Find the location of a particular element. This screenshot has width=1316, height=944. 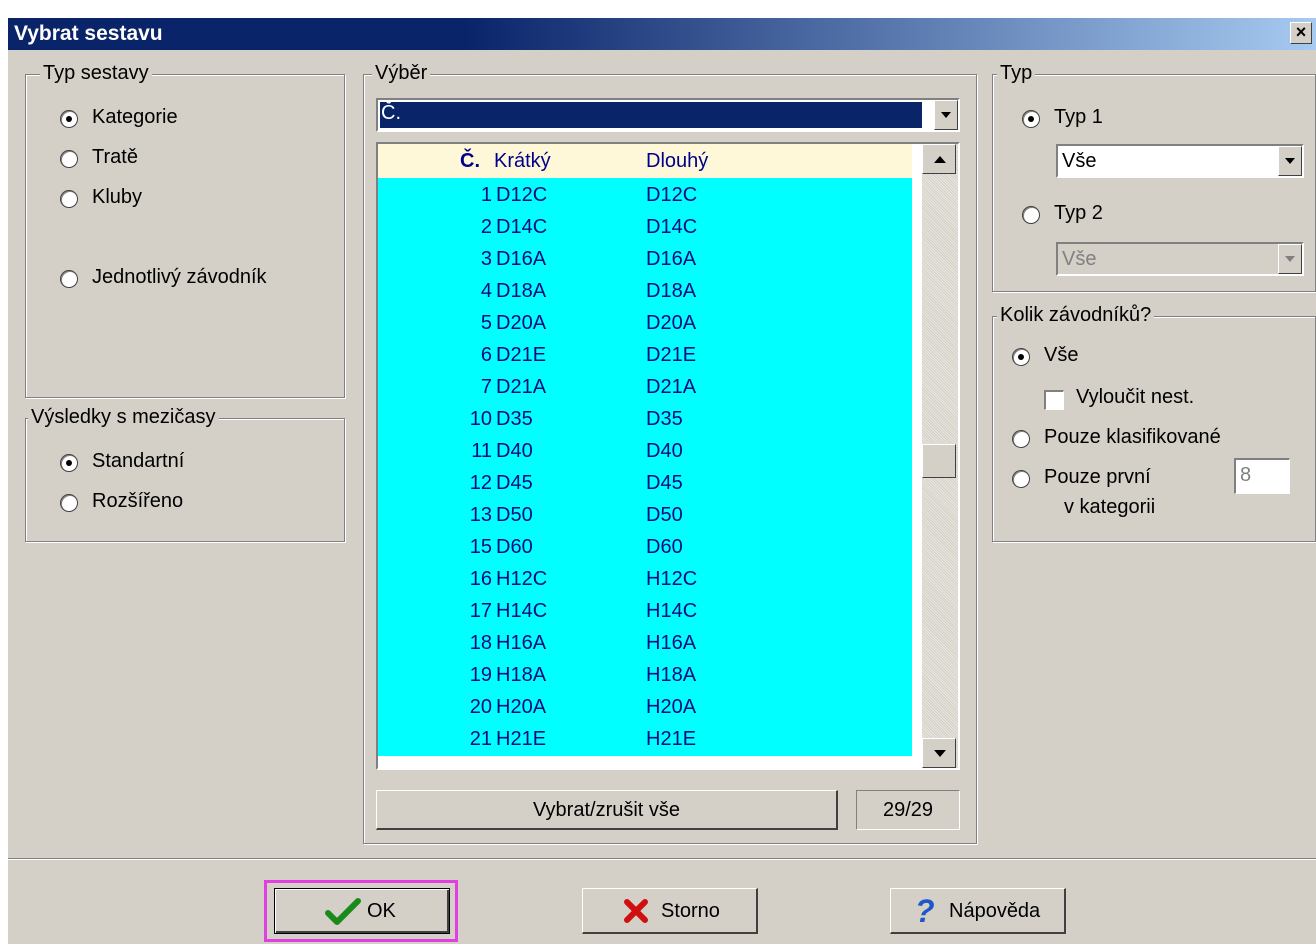

row-num: 2 is located at coordinates (486, 227).